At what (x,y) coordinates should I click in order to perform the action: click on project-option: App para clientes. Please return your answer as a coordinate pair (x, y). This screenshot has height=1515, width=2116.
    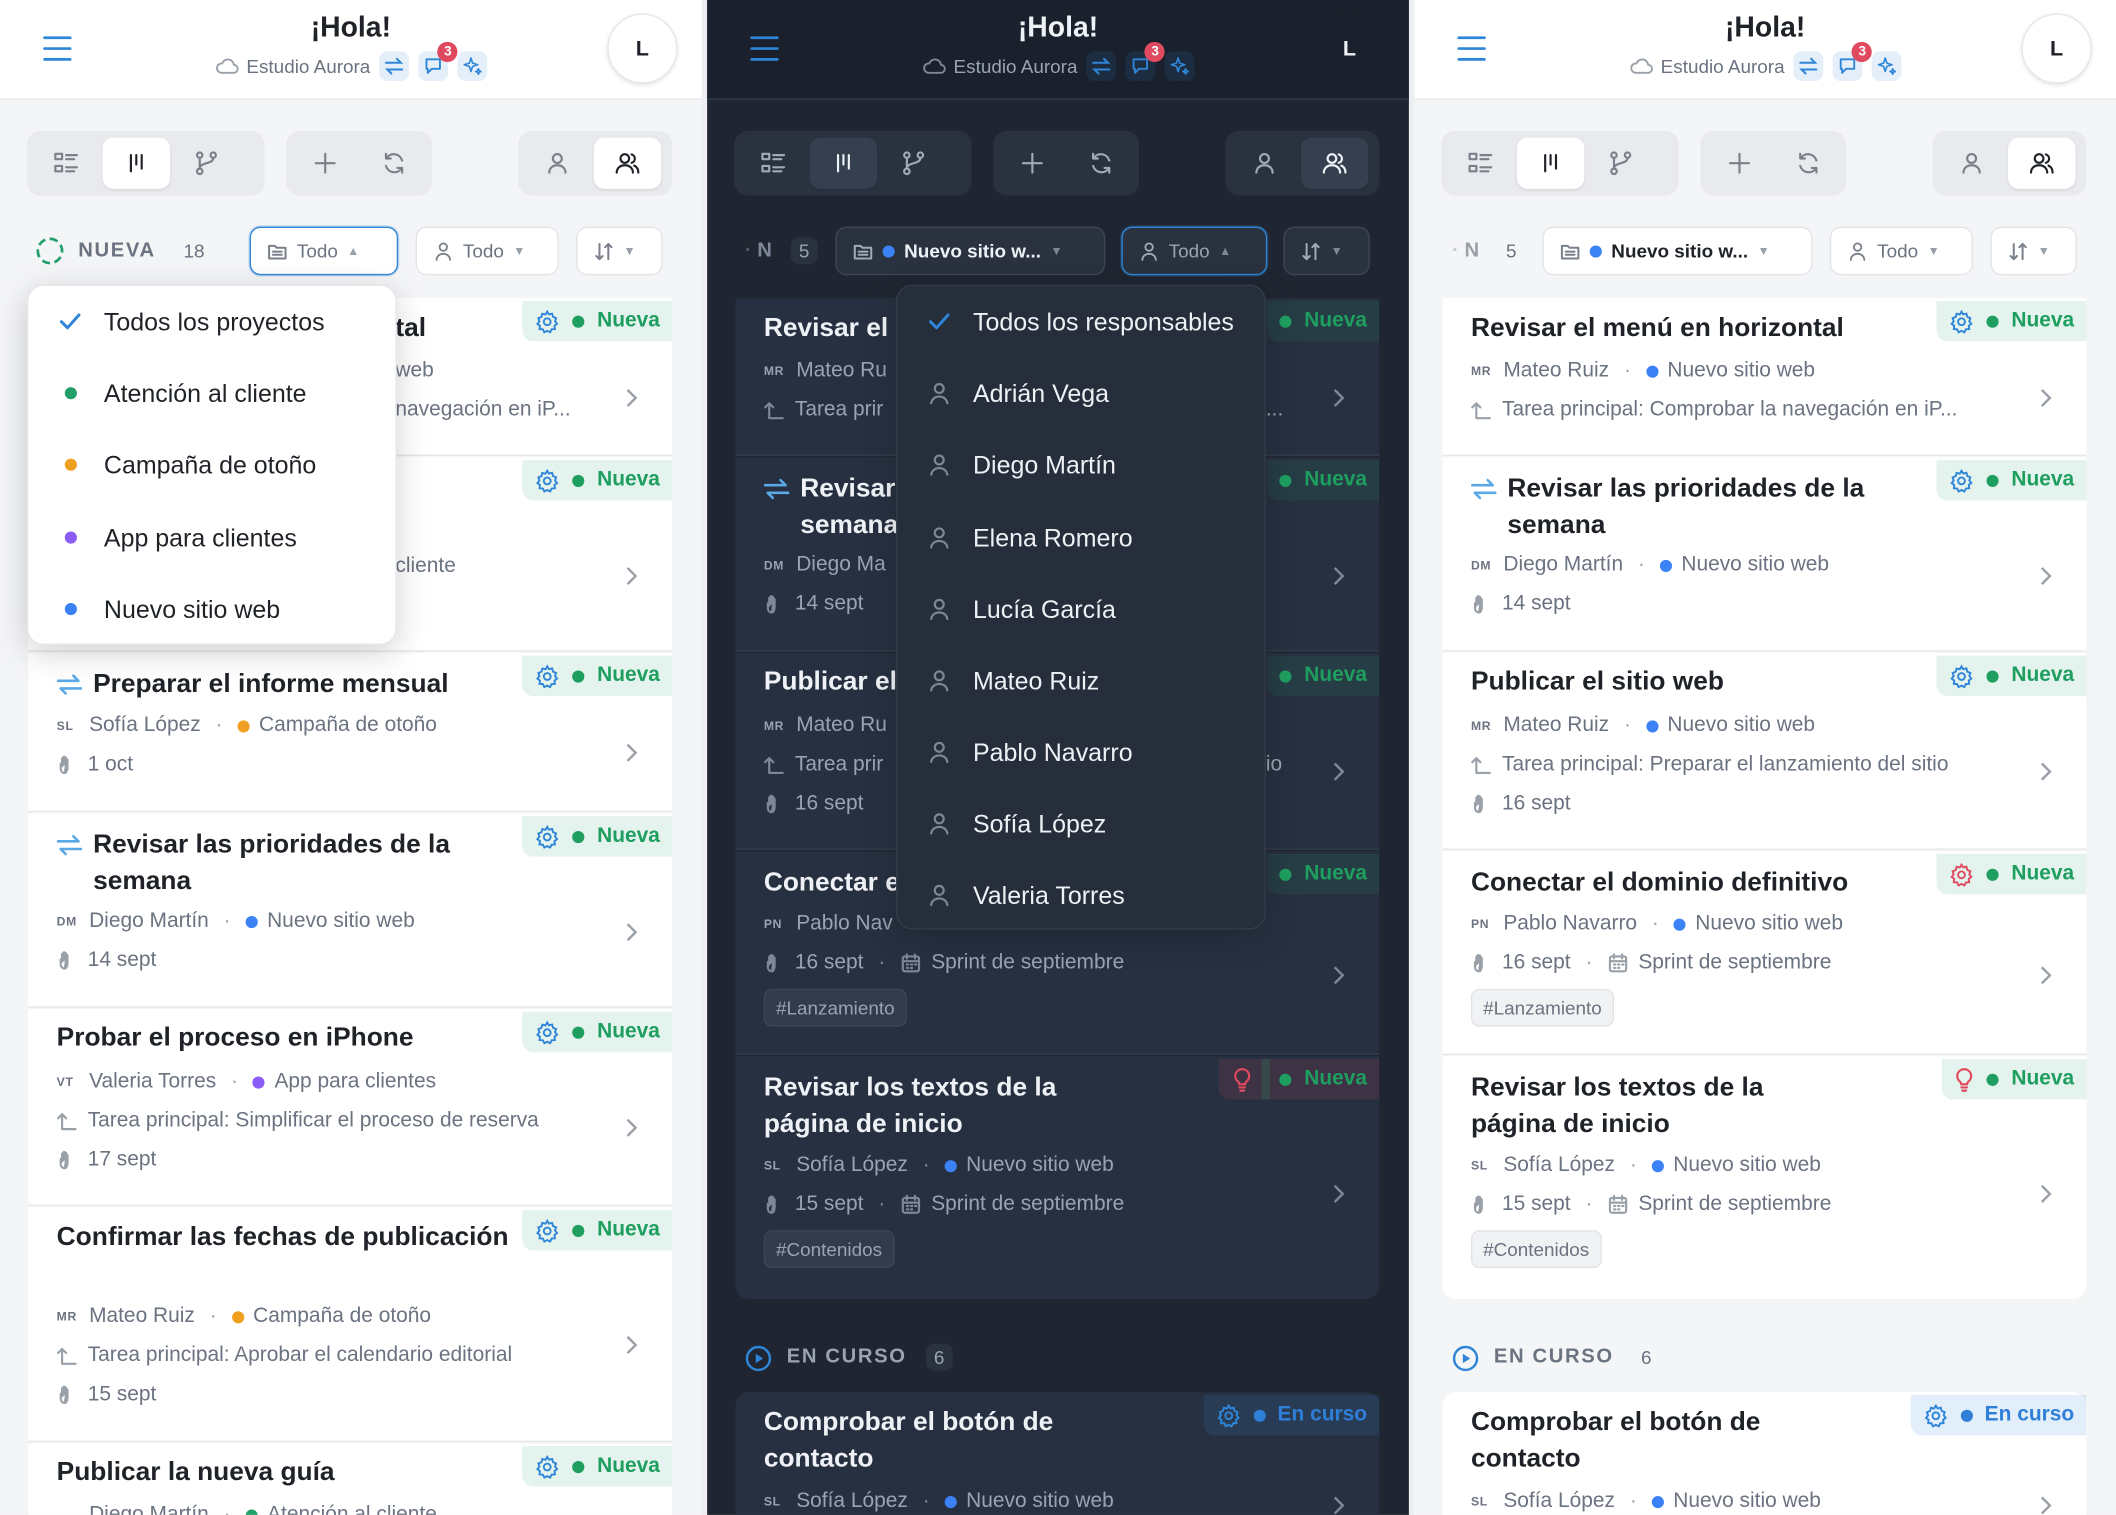
    Looking at the image, I should click on (211, 537).